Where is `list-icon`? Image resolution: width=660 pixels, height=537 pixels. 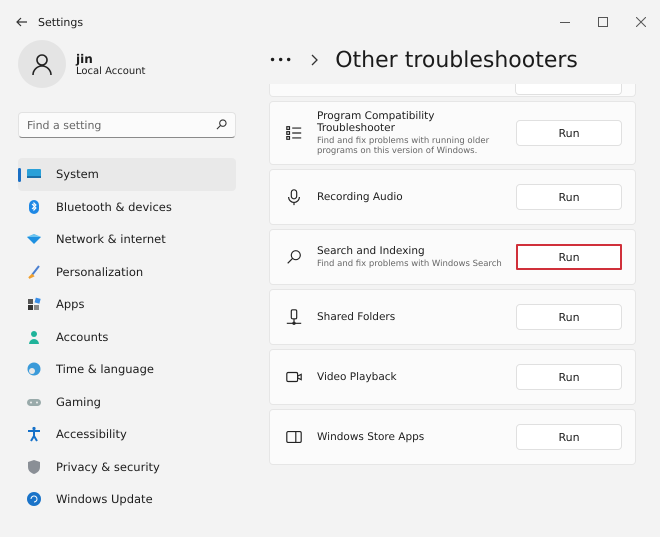 list-icon is located at coordinates (294, 133).